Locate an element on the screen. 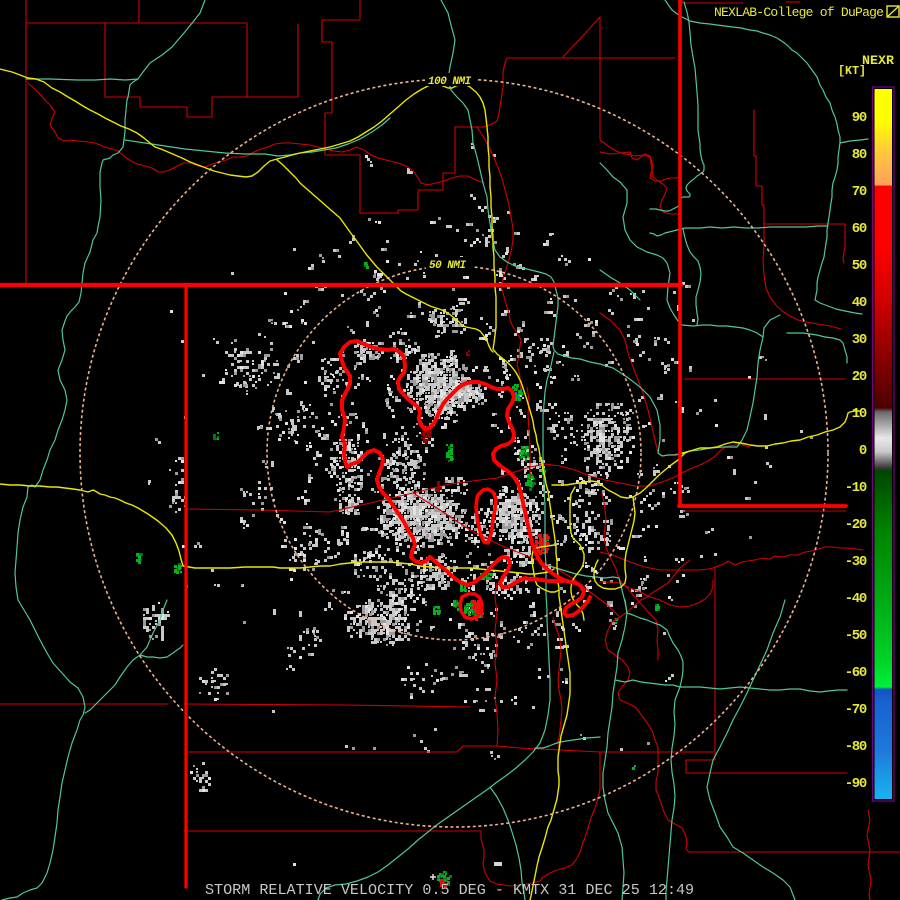  svg-text: -50 is located at coordinates (856, 636).